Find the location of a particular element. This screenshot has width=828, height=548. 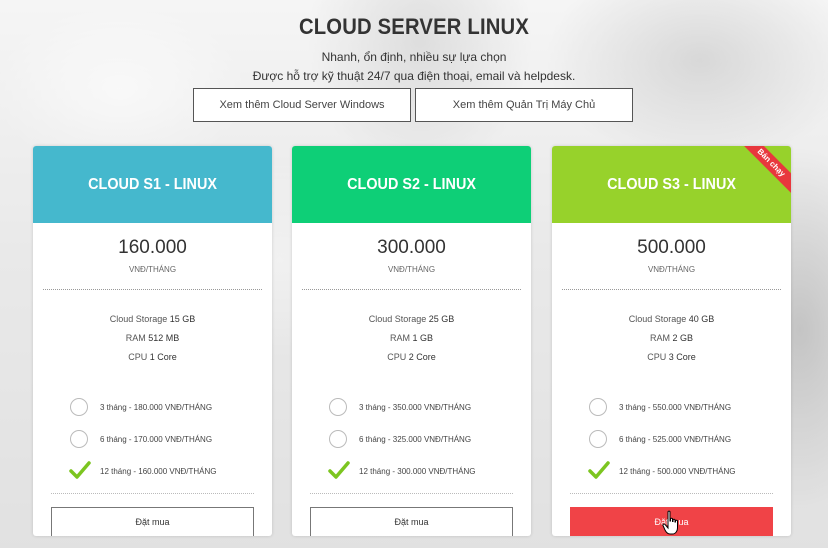

option-label: 3 tháng - 550.000 VNĐ/THÁNG is located at coordinates (675, 407).